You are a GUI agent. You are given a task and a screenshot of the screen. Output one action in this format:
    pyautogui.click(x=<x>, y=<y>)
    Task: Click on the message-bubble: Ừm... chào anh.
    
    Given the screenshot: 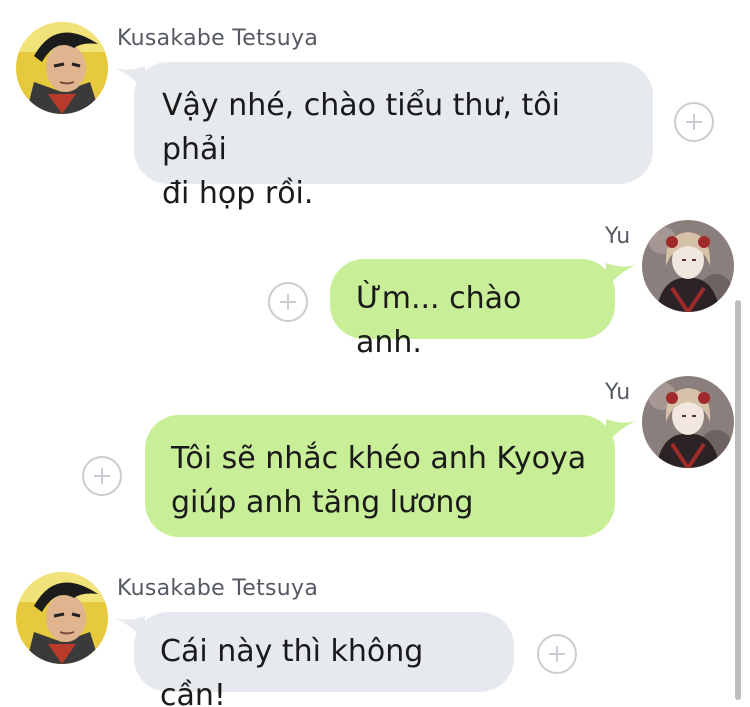 What is the action you would take?
    pyautogui.click(x=472, y=309)
    